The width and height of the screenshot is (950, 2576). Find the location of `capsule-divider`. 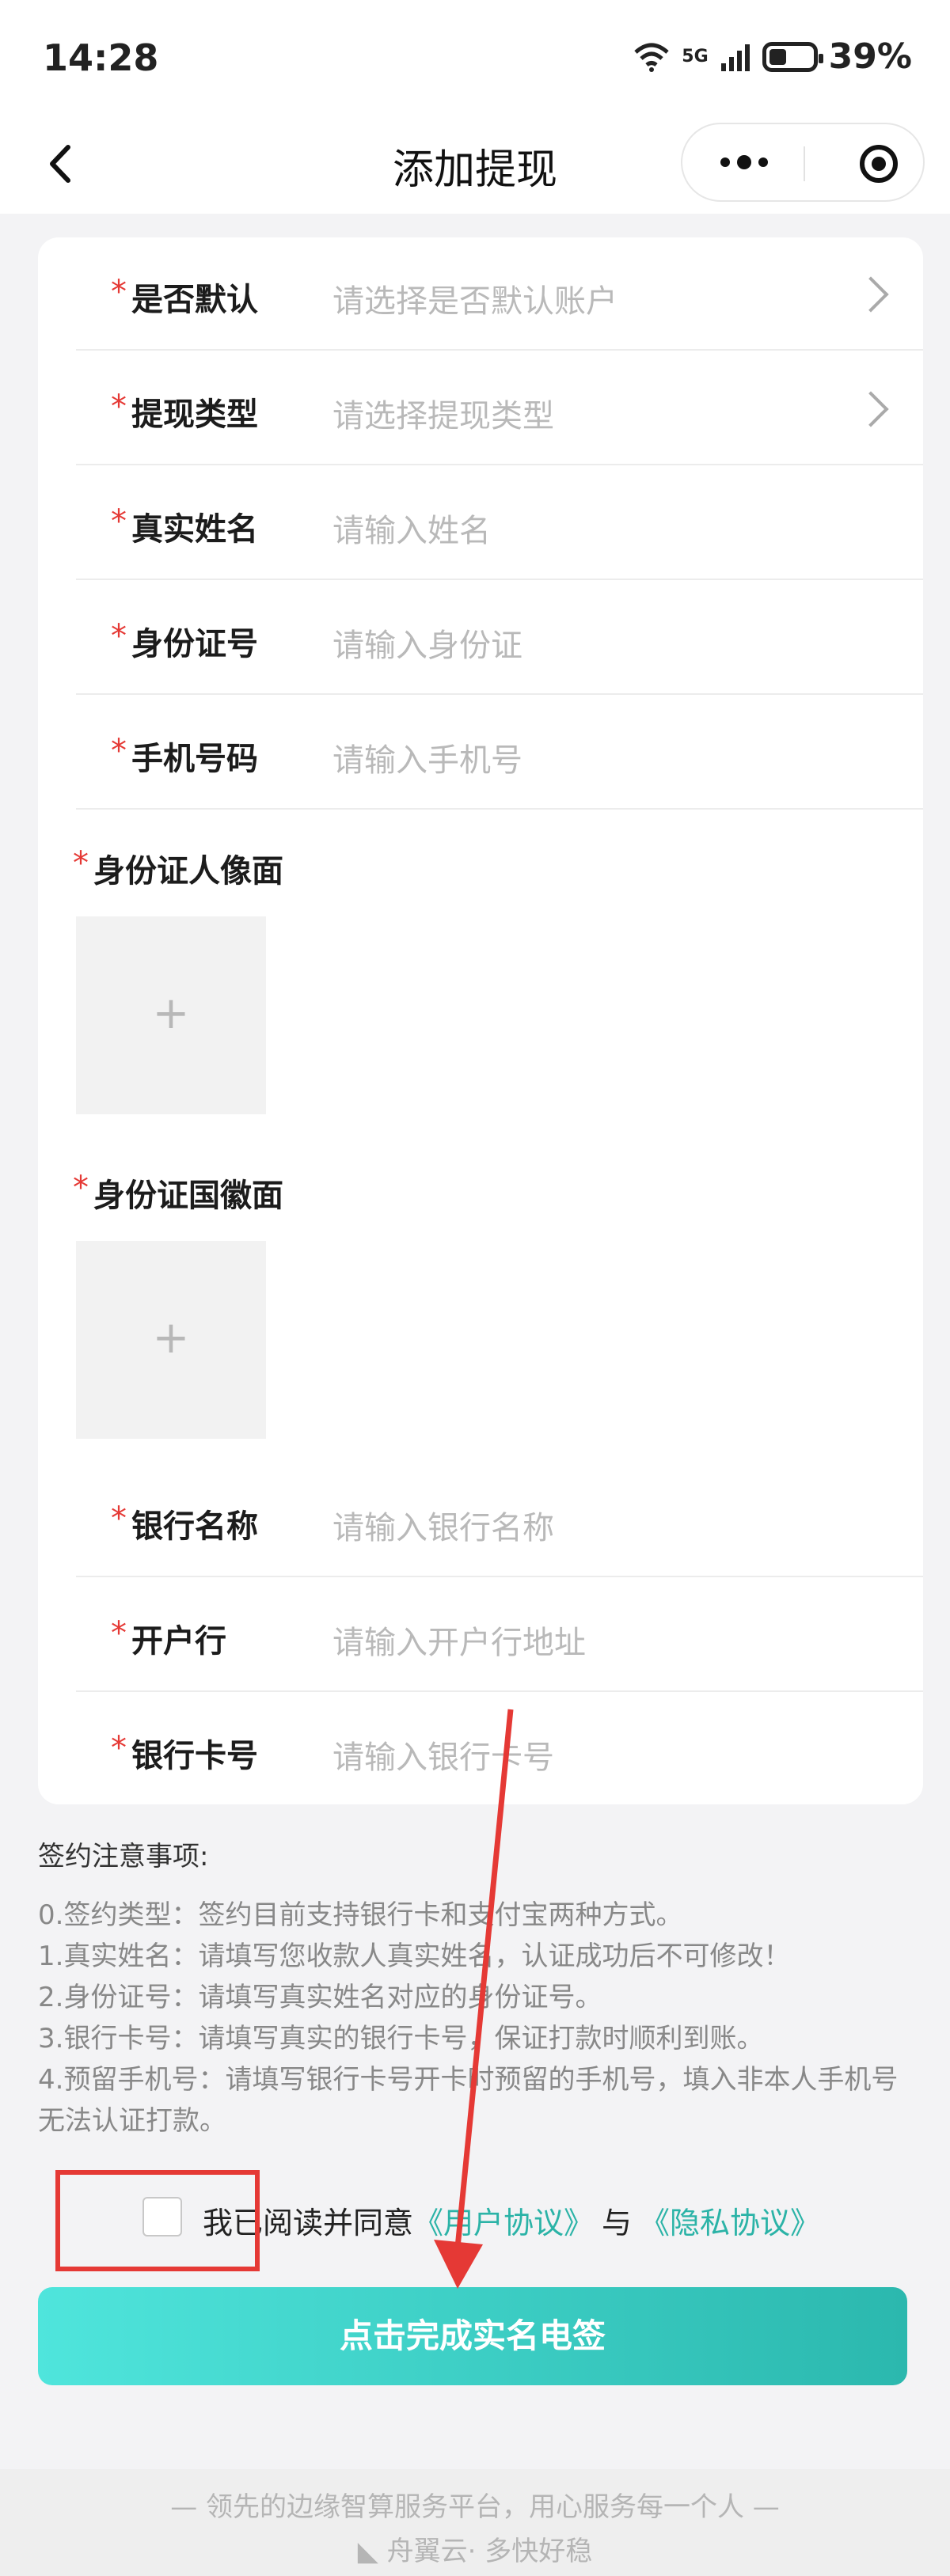

capsule-divider is located at coordinates (804, 163).